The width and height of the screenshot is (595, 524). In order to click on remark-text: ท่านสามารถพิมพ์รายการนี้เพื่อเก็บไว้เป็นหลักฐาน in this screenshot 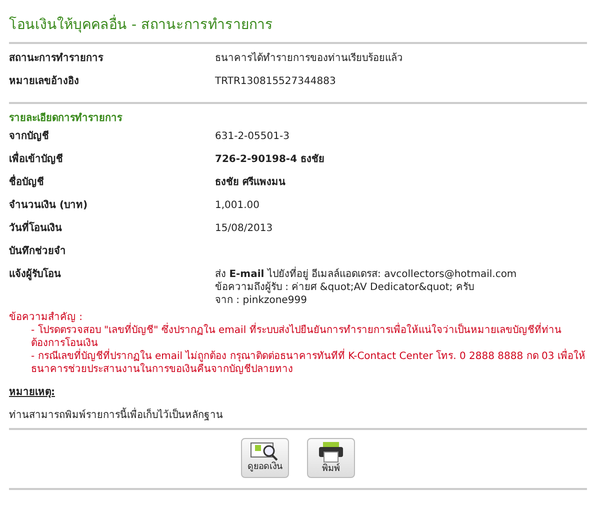, I will do `click(298, 415)`.